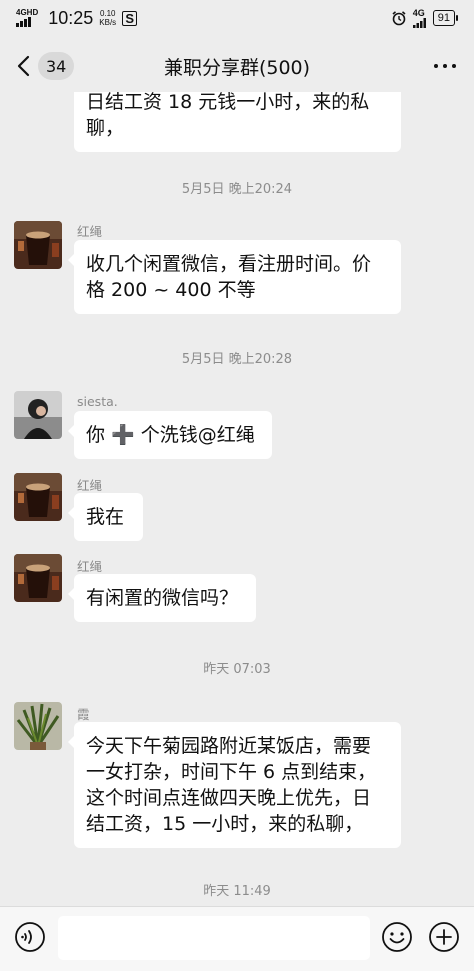 Image resolution: width=474 pixels, height=971 pixels. I want to click on status-right: 4G 91, so click(424, 17).